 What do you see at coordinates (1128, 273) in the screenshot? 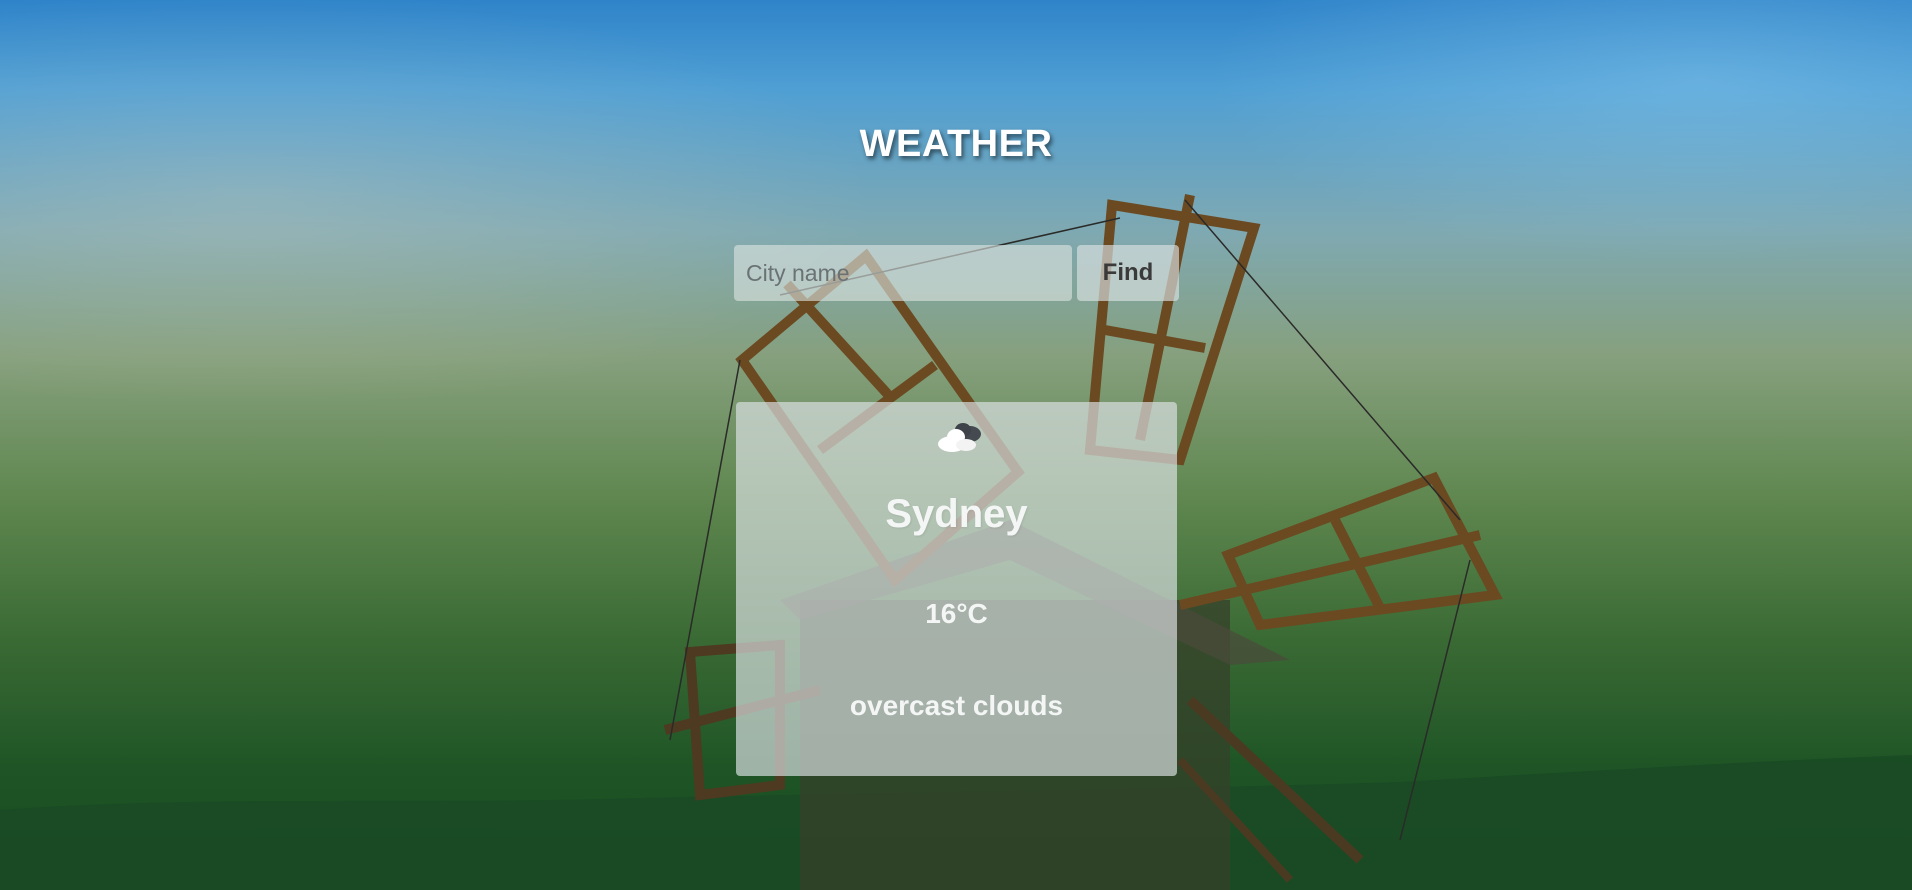
I see `find-button: Find` at bounding box center [1128, 273].